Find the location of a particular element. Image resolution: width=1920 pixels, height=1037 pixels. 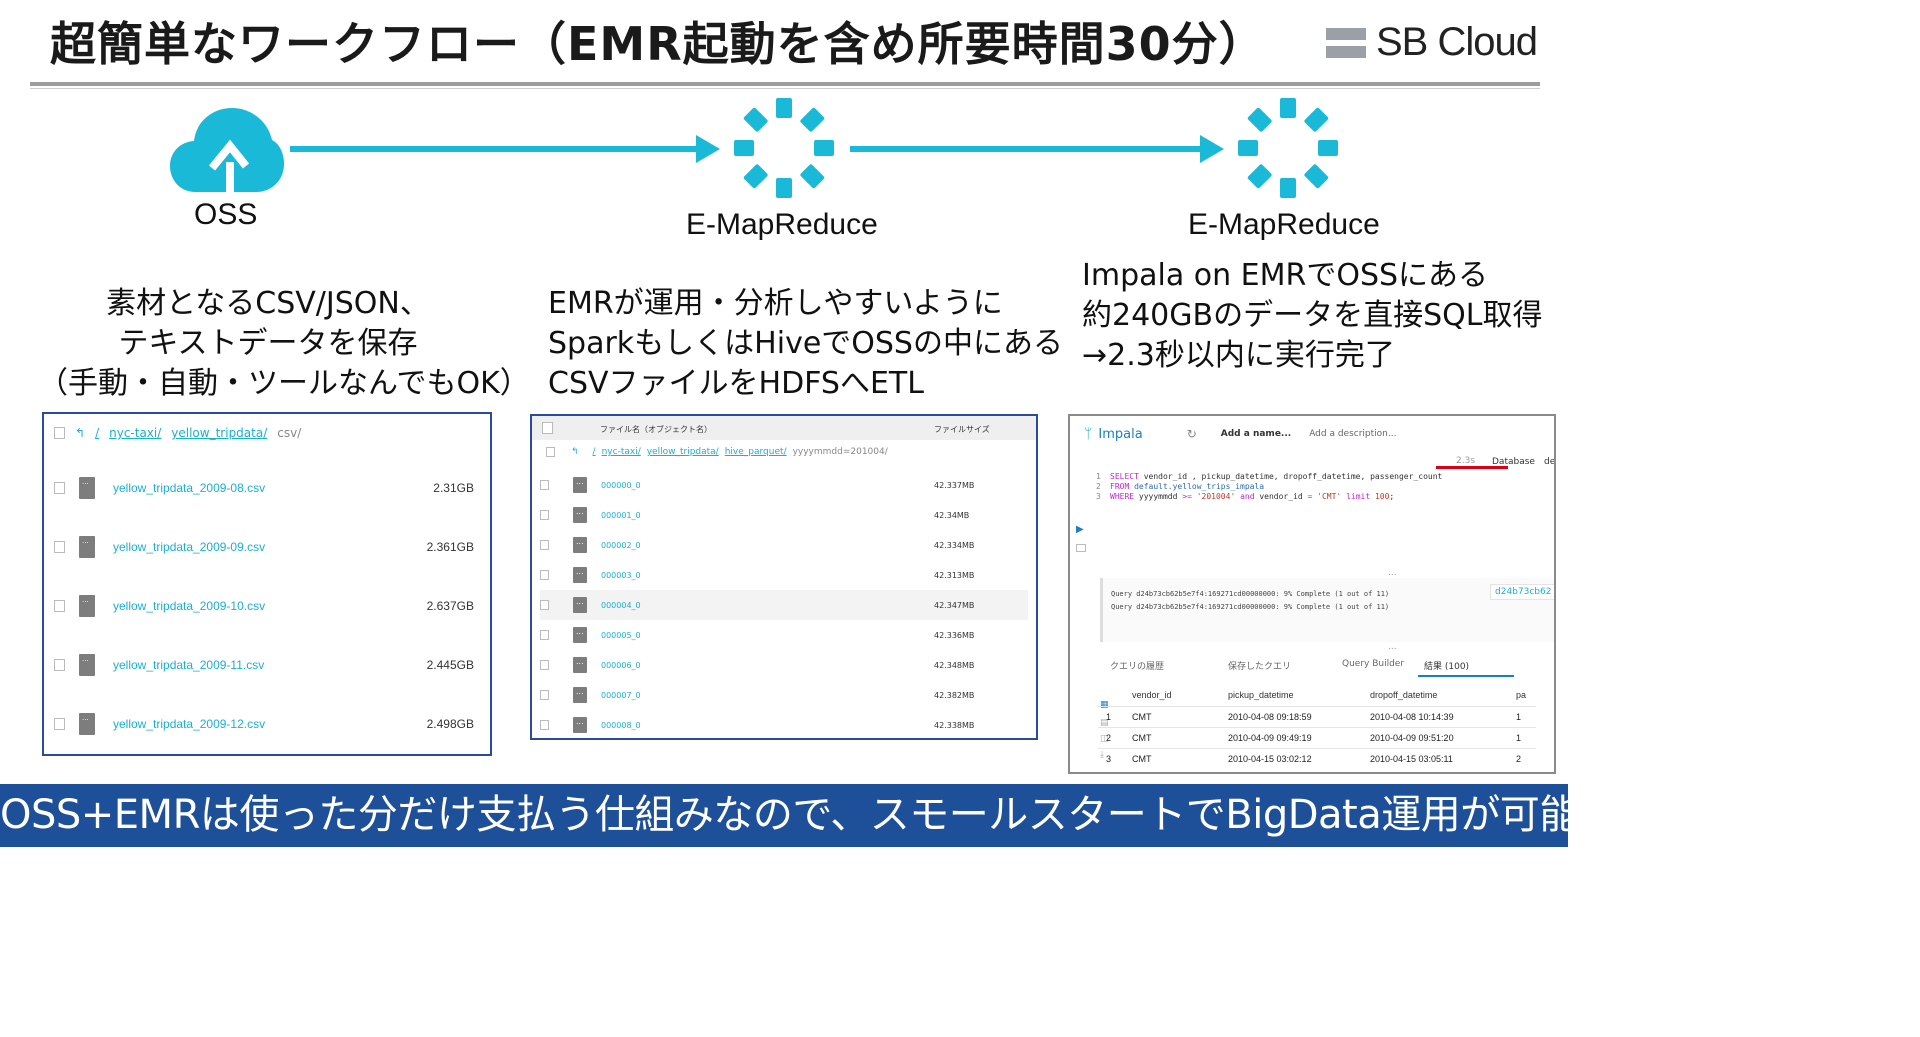

file-row: 000007_0 42.382MB is located at coordinates (784, 695).